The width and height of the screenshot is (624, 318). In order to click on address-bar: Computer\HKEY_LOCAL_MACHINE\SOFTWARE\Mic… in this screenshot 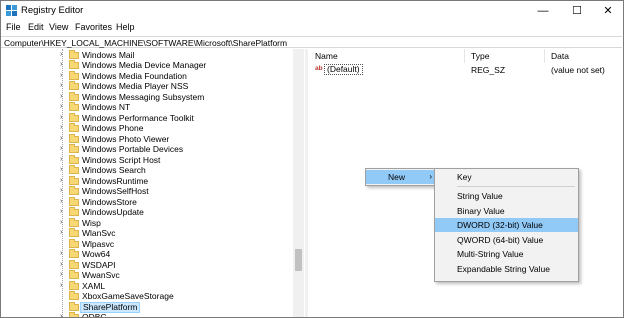, I will do `click(311, 42)`.